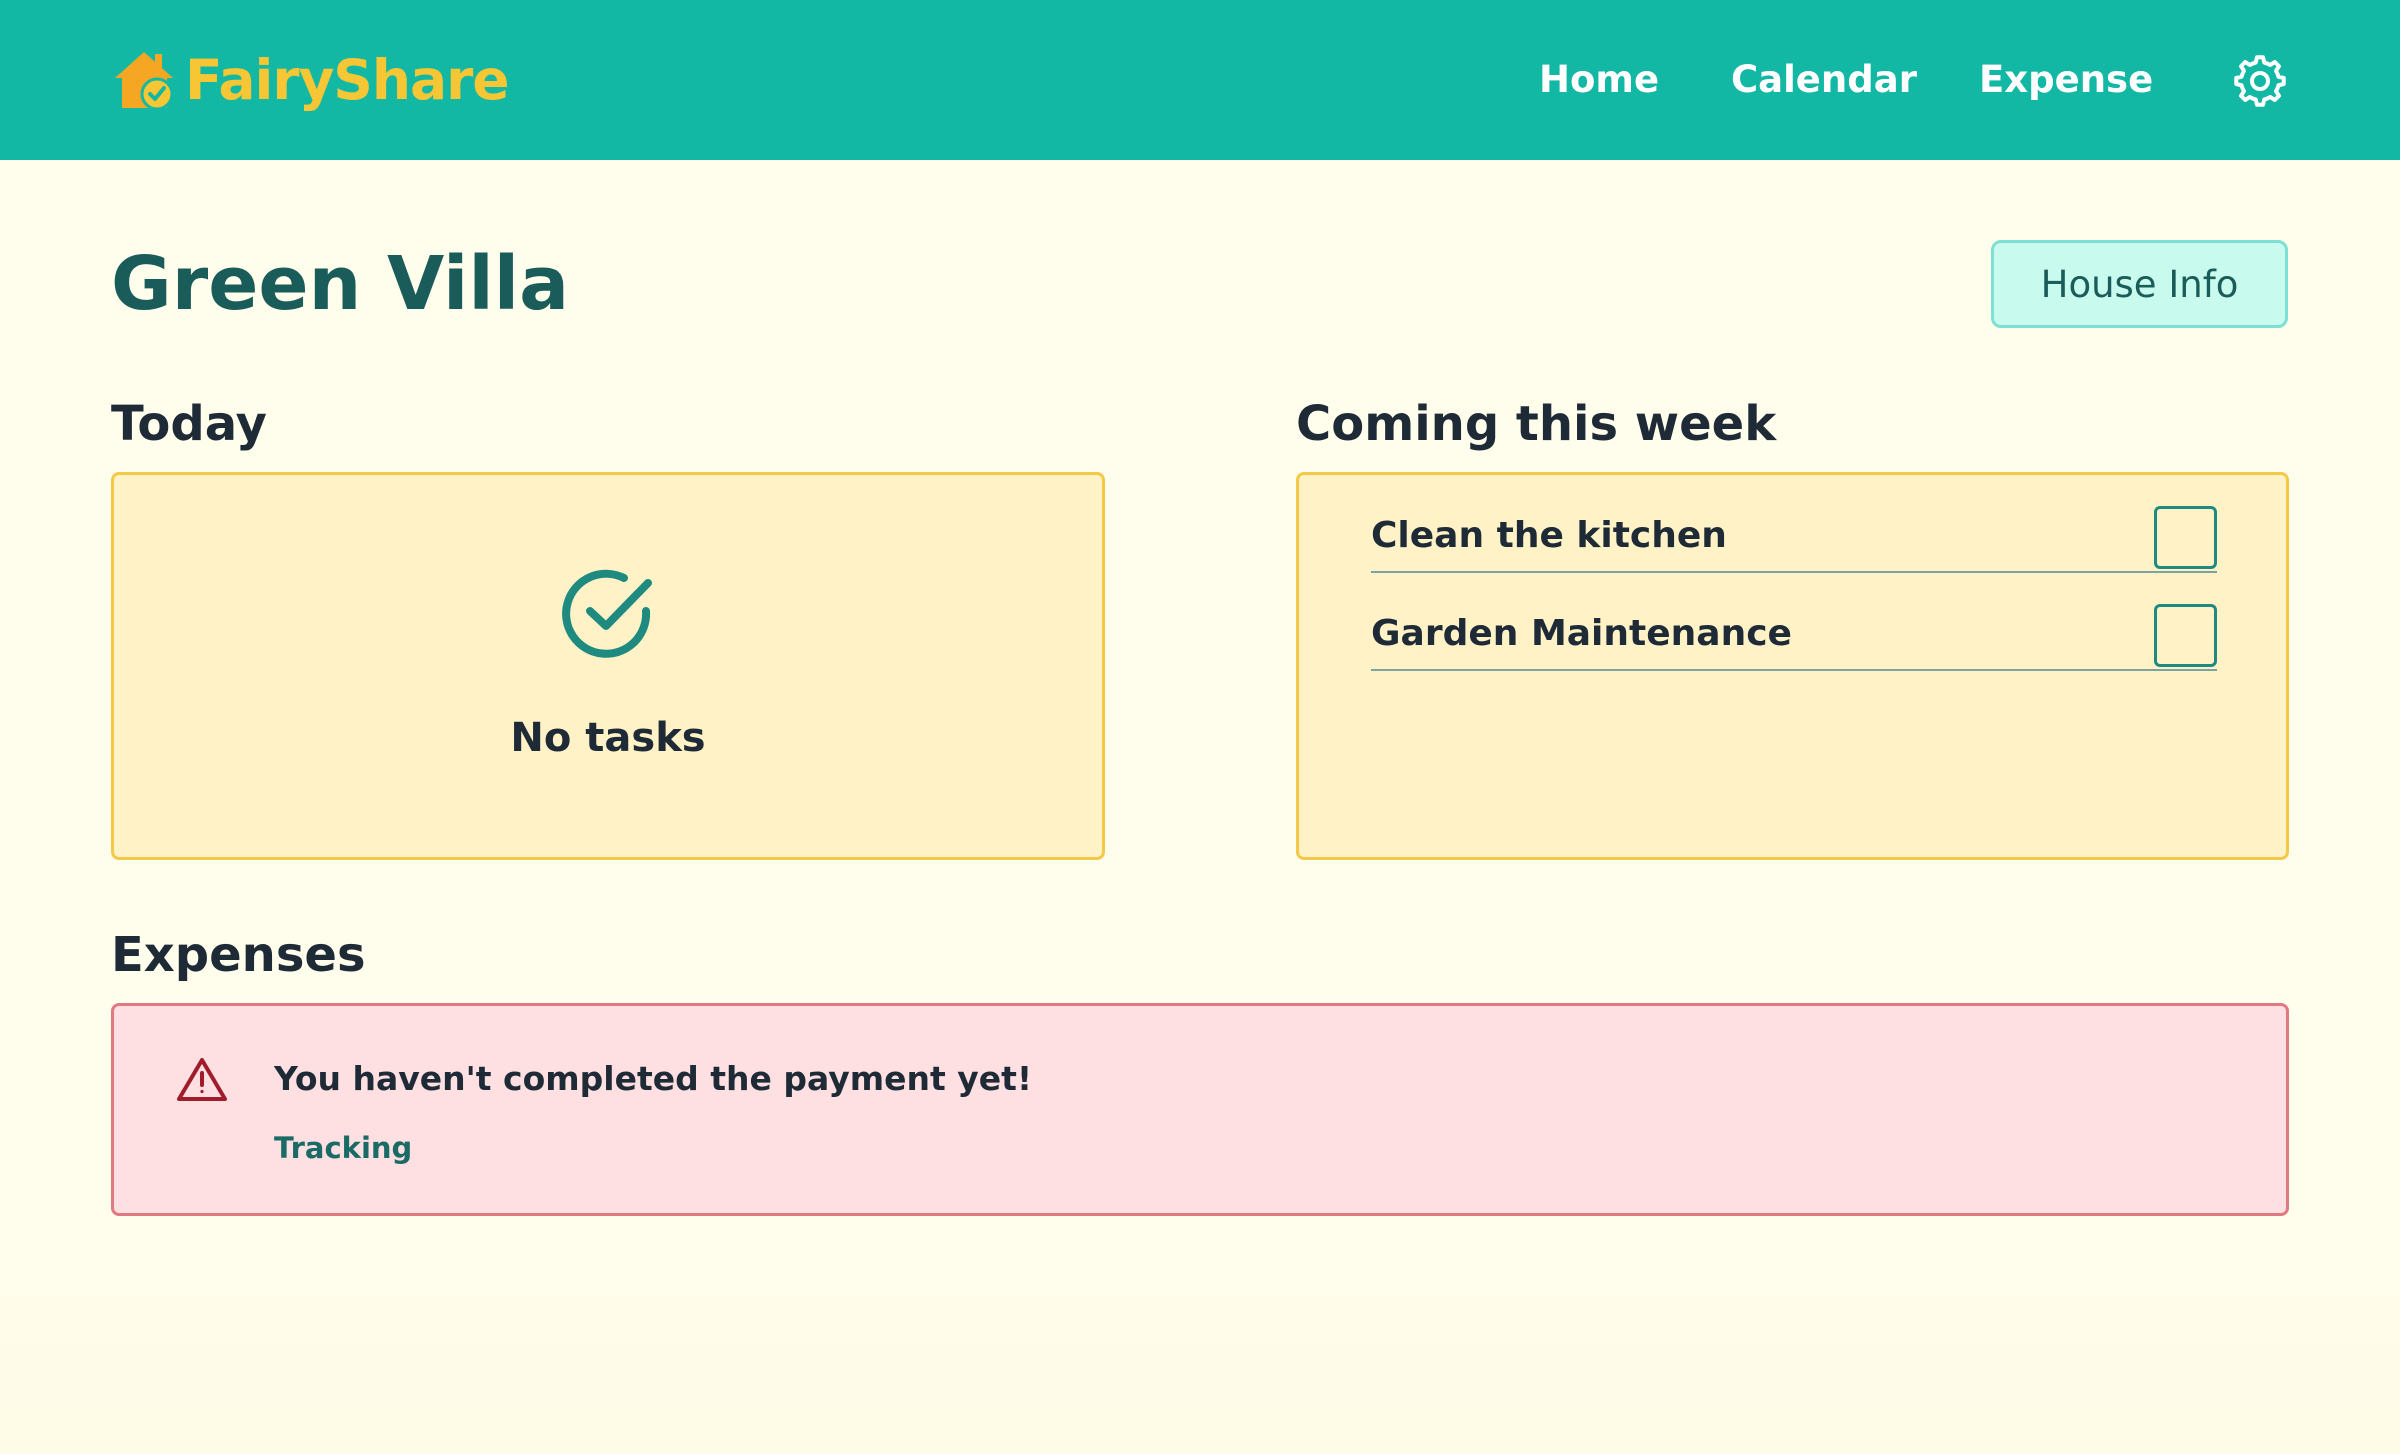 The width and height of the screenshot is (2400, 1454). Describe the element at coordinates (2139, 284) in the screenshot. I see `house-info-button: House Info` at that location.